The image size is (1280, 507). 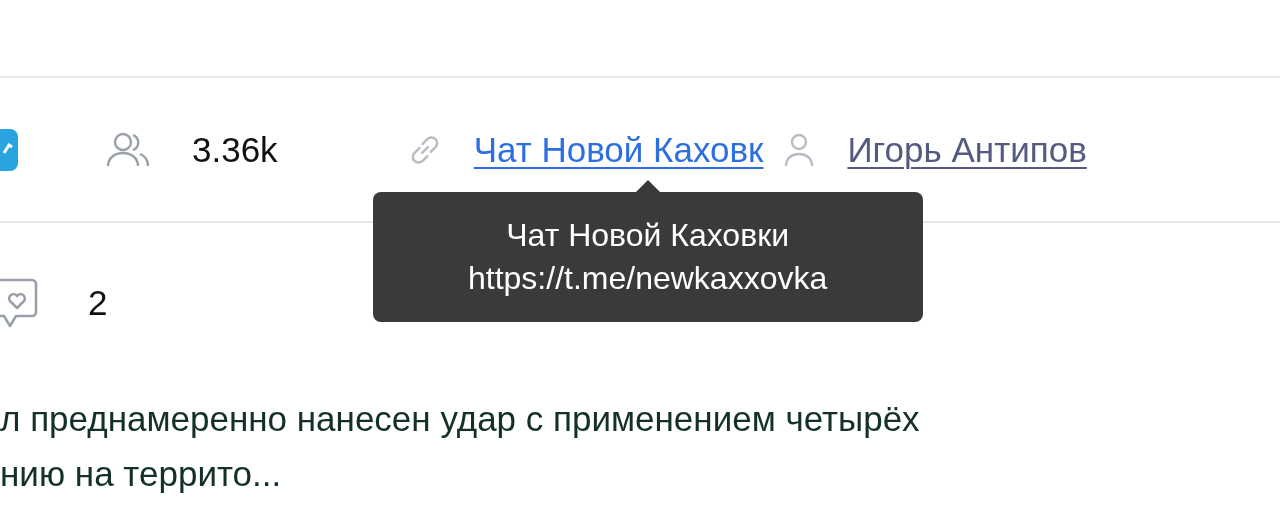 I want to click on tooltip-url: https://t.me/newkaxxovka, so click(x=648, y=278).